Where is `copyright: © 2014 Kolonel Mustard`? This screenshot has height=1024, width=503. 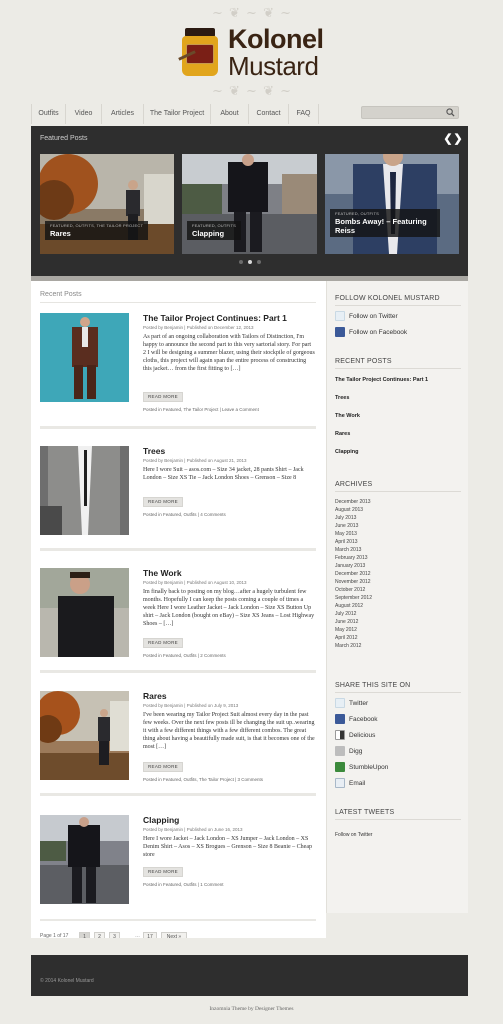 copyright: © 2014 Kolonel Mustard is located at coordinates (67, 981).